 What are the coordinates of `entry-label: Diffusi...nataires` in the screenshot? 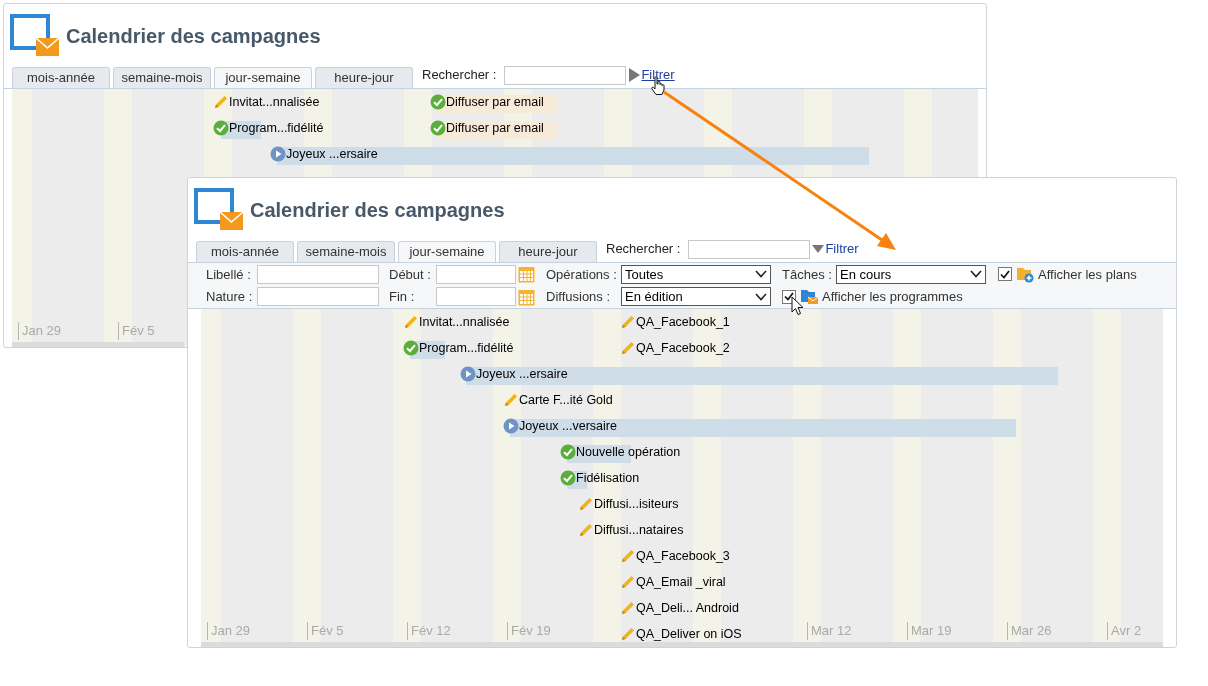 It's located at (639, 530).